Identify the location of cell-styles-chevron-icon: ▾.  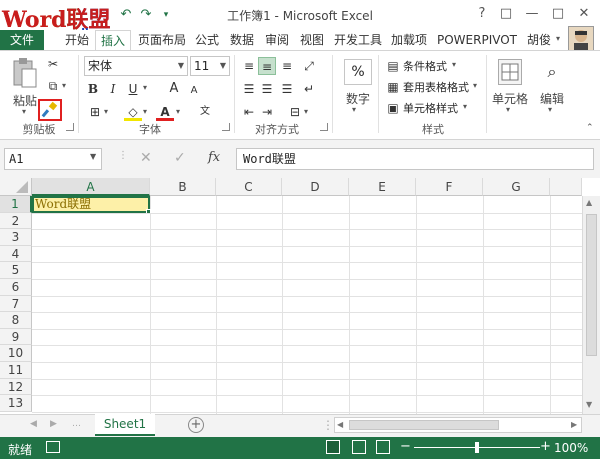
(465, 106).